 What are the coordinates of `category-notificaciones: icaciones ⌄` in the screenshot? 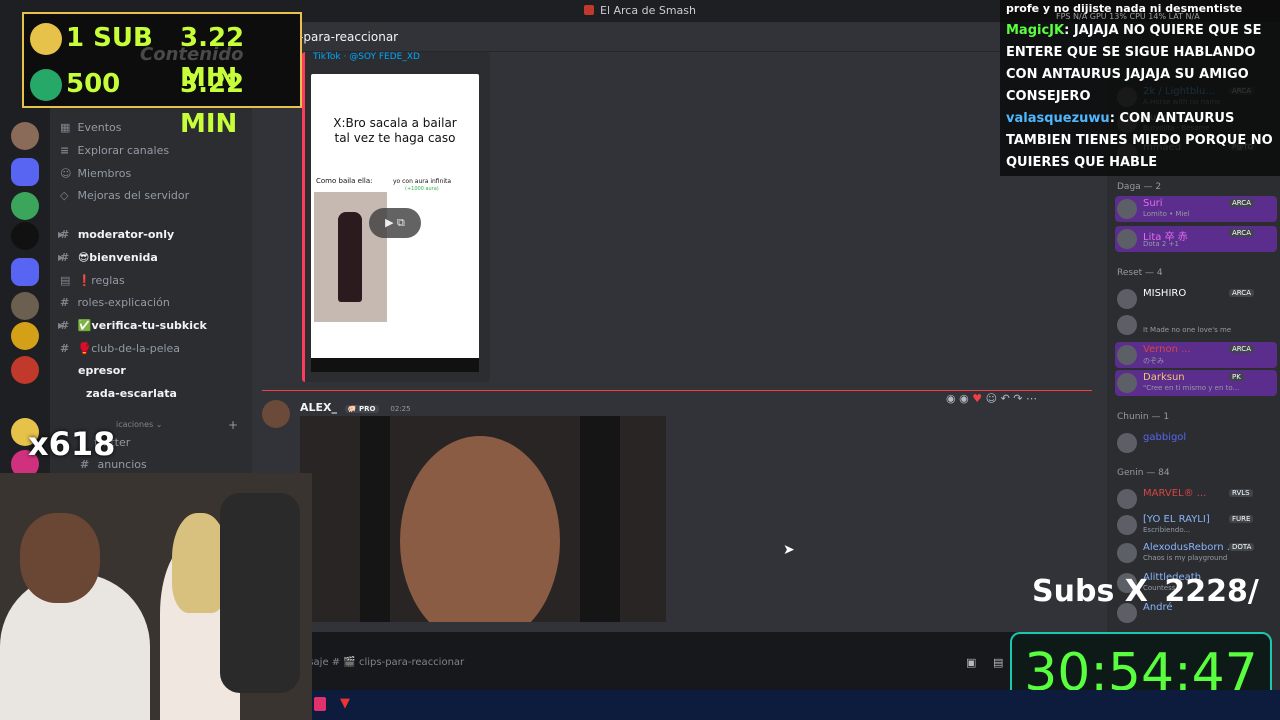 It's located at (139, 425).